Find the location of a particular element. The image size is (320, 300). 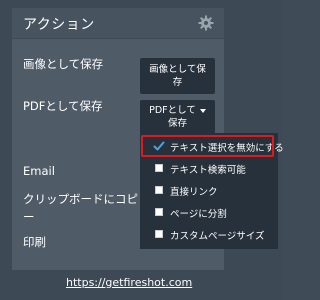

print-label: 印刷 is located at coordinates (34, 242).